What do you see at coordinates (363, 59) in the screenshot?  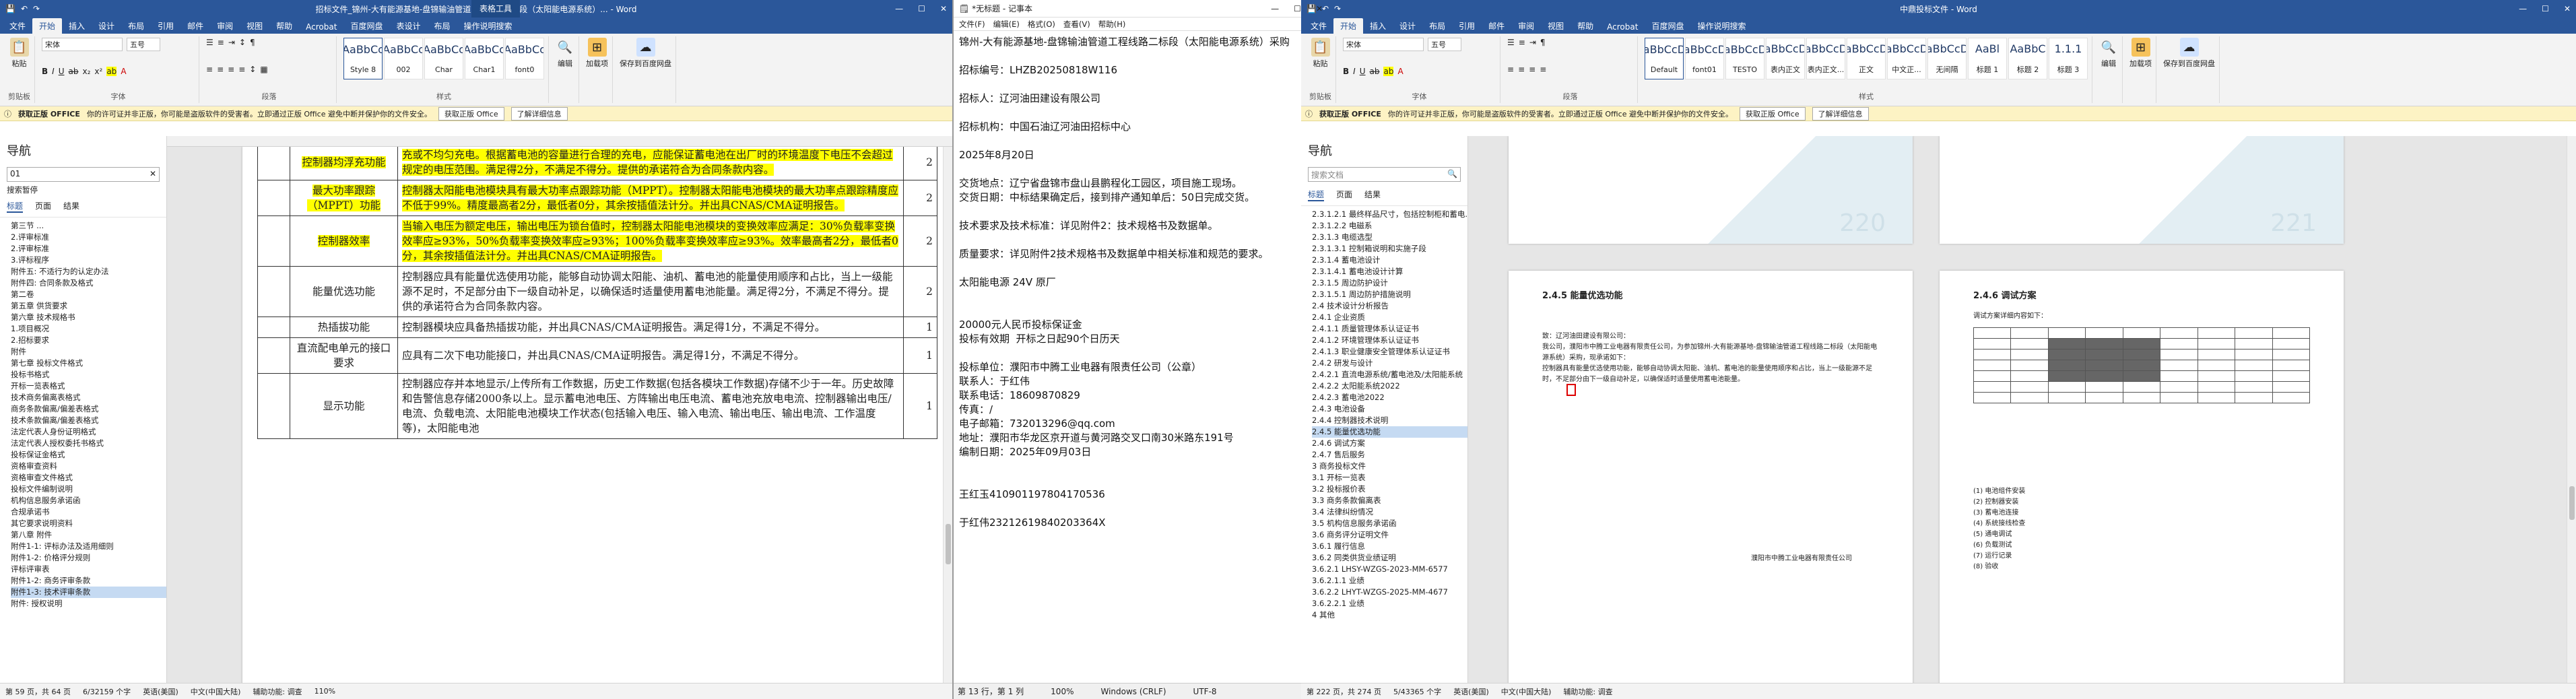 I see `style-item: AaBbCc Style 8` at bounding box center [363, 59].